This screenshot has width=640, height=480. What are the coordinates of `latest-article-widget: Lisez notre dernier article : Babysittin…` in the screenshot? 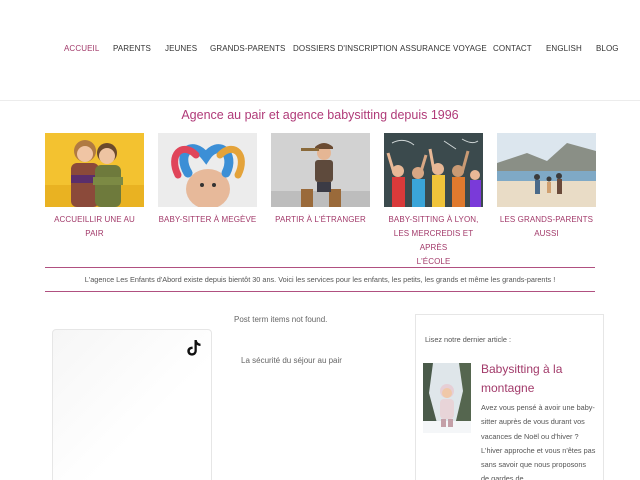 It's located at (509, 397).